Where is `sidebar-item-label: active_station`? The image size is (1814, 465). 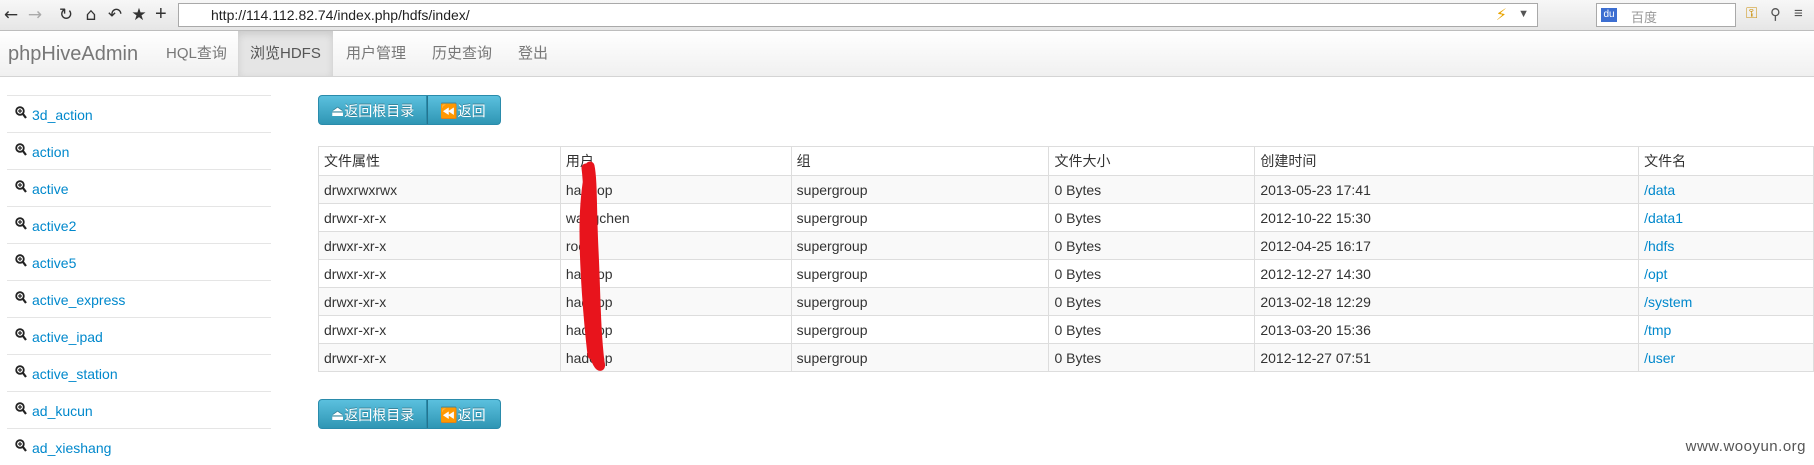
sidebar-item-label: active_station is located at coordinates (75, 374).